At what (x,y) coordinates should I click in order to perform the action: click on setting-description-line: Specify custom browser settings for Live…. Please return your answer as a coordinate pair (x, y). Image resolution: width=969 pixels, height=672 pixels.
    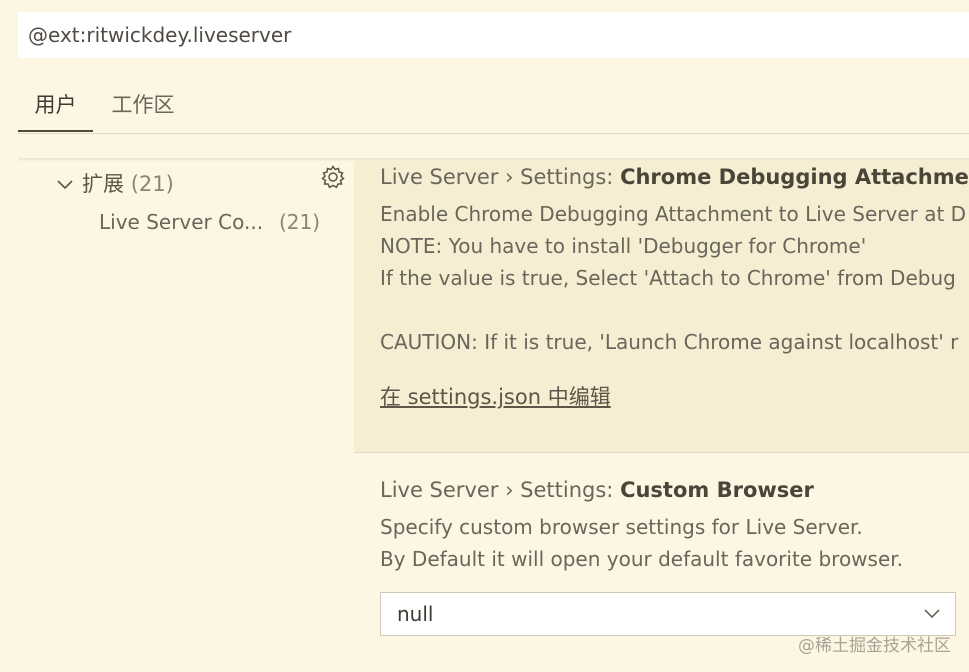
    Looking at the image, I should click on (621, 527).